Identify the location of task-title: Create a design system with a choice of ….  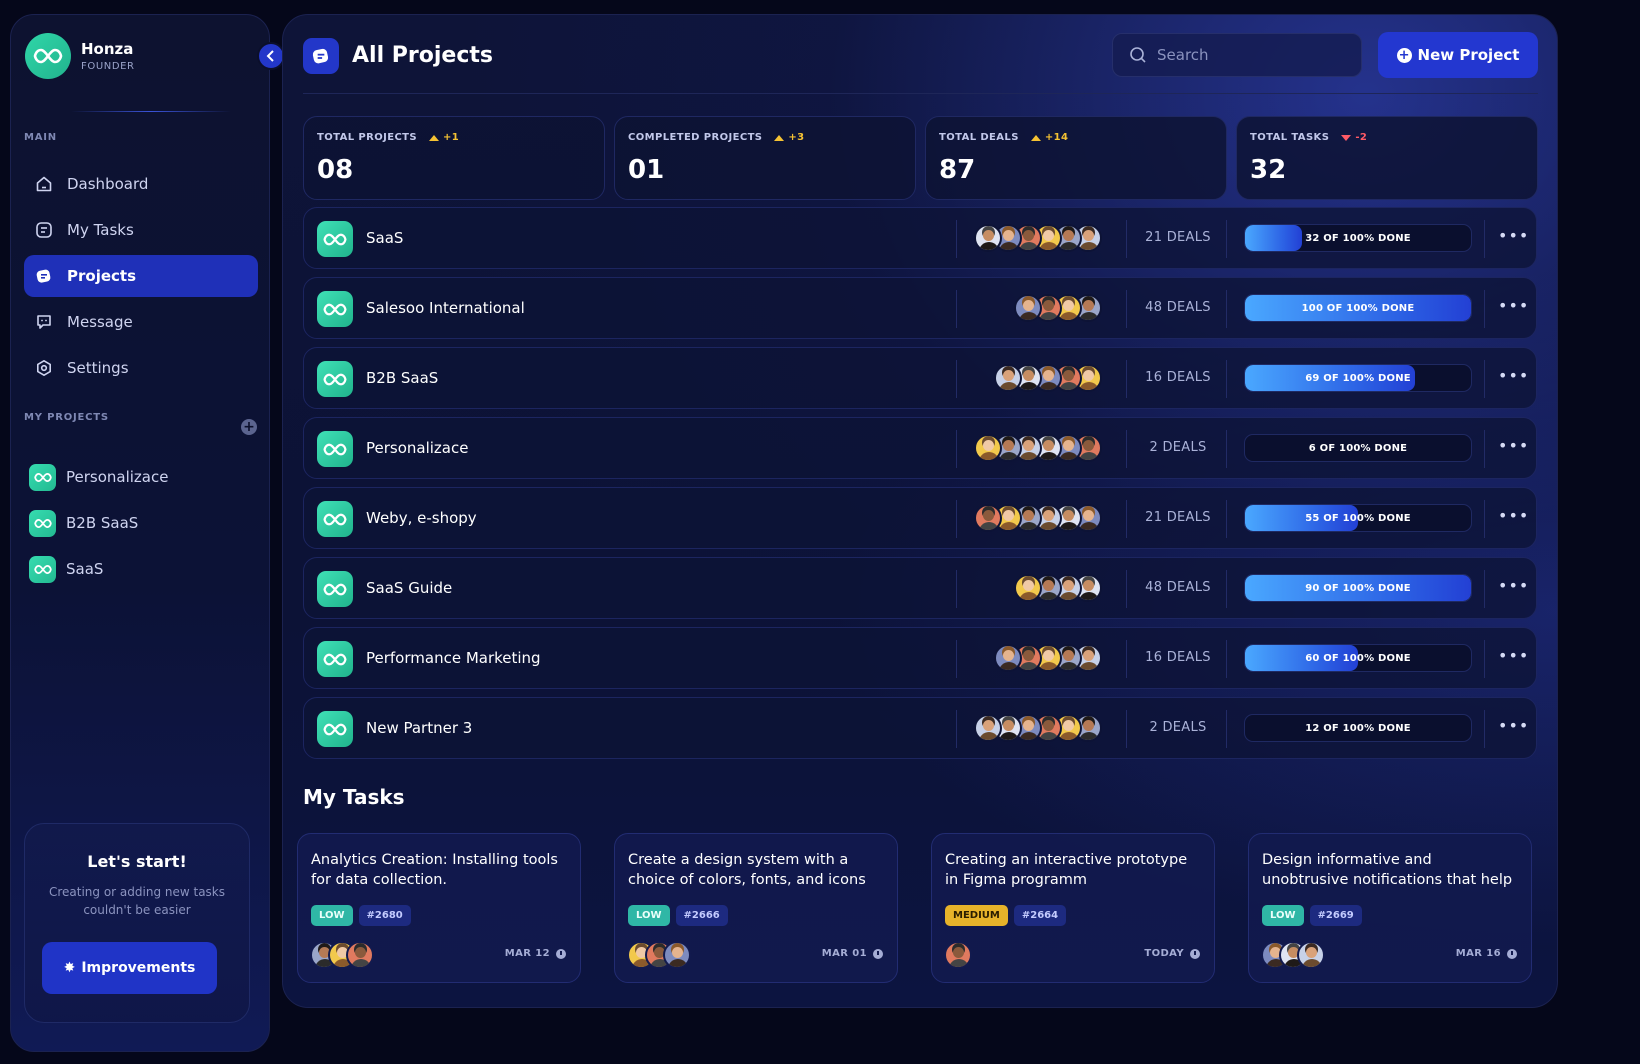
(747, 870).